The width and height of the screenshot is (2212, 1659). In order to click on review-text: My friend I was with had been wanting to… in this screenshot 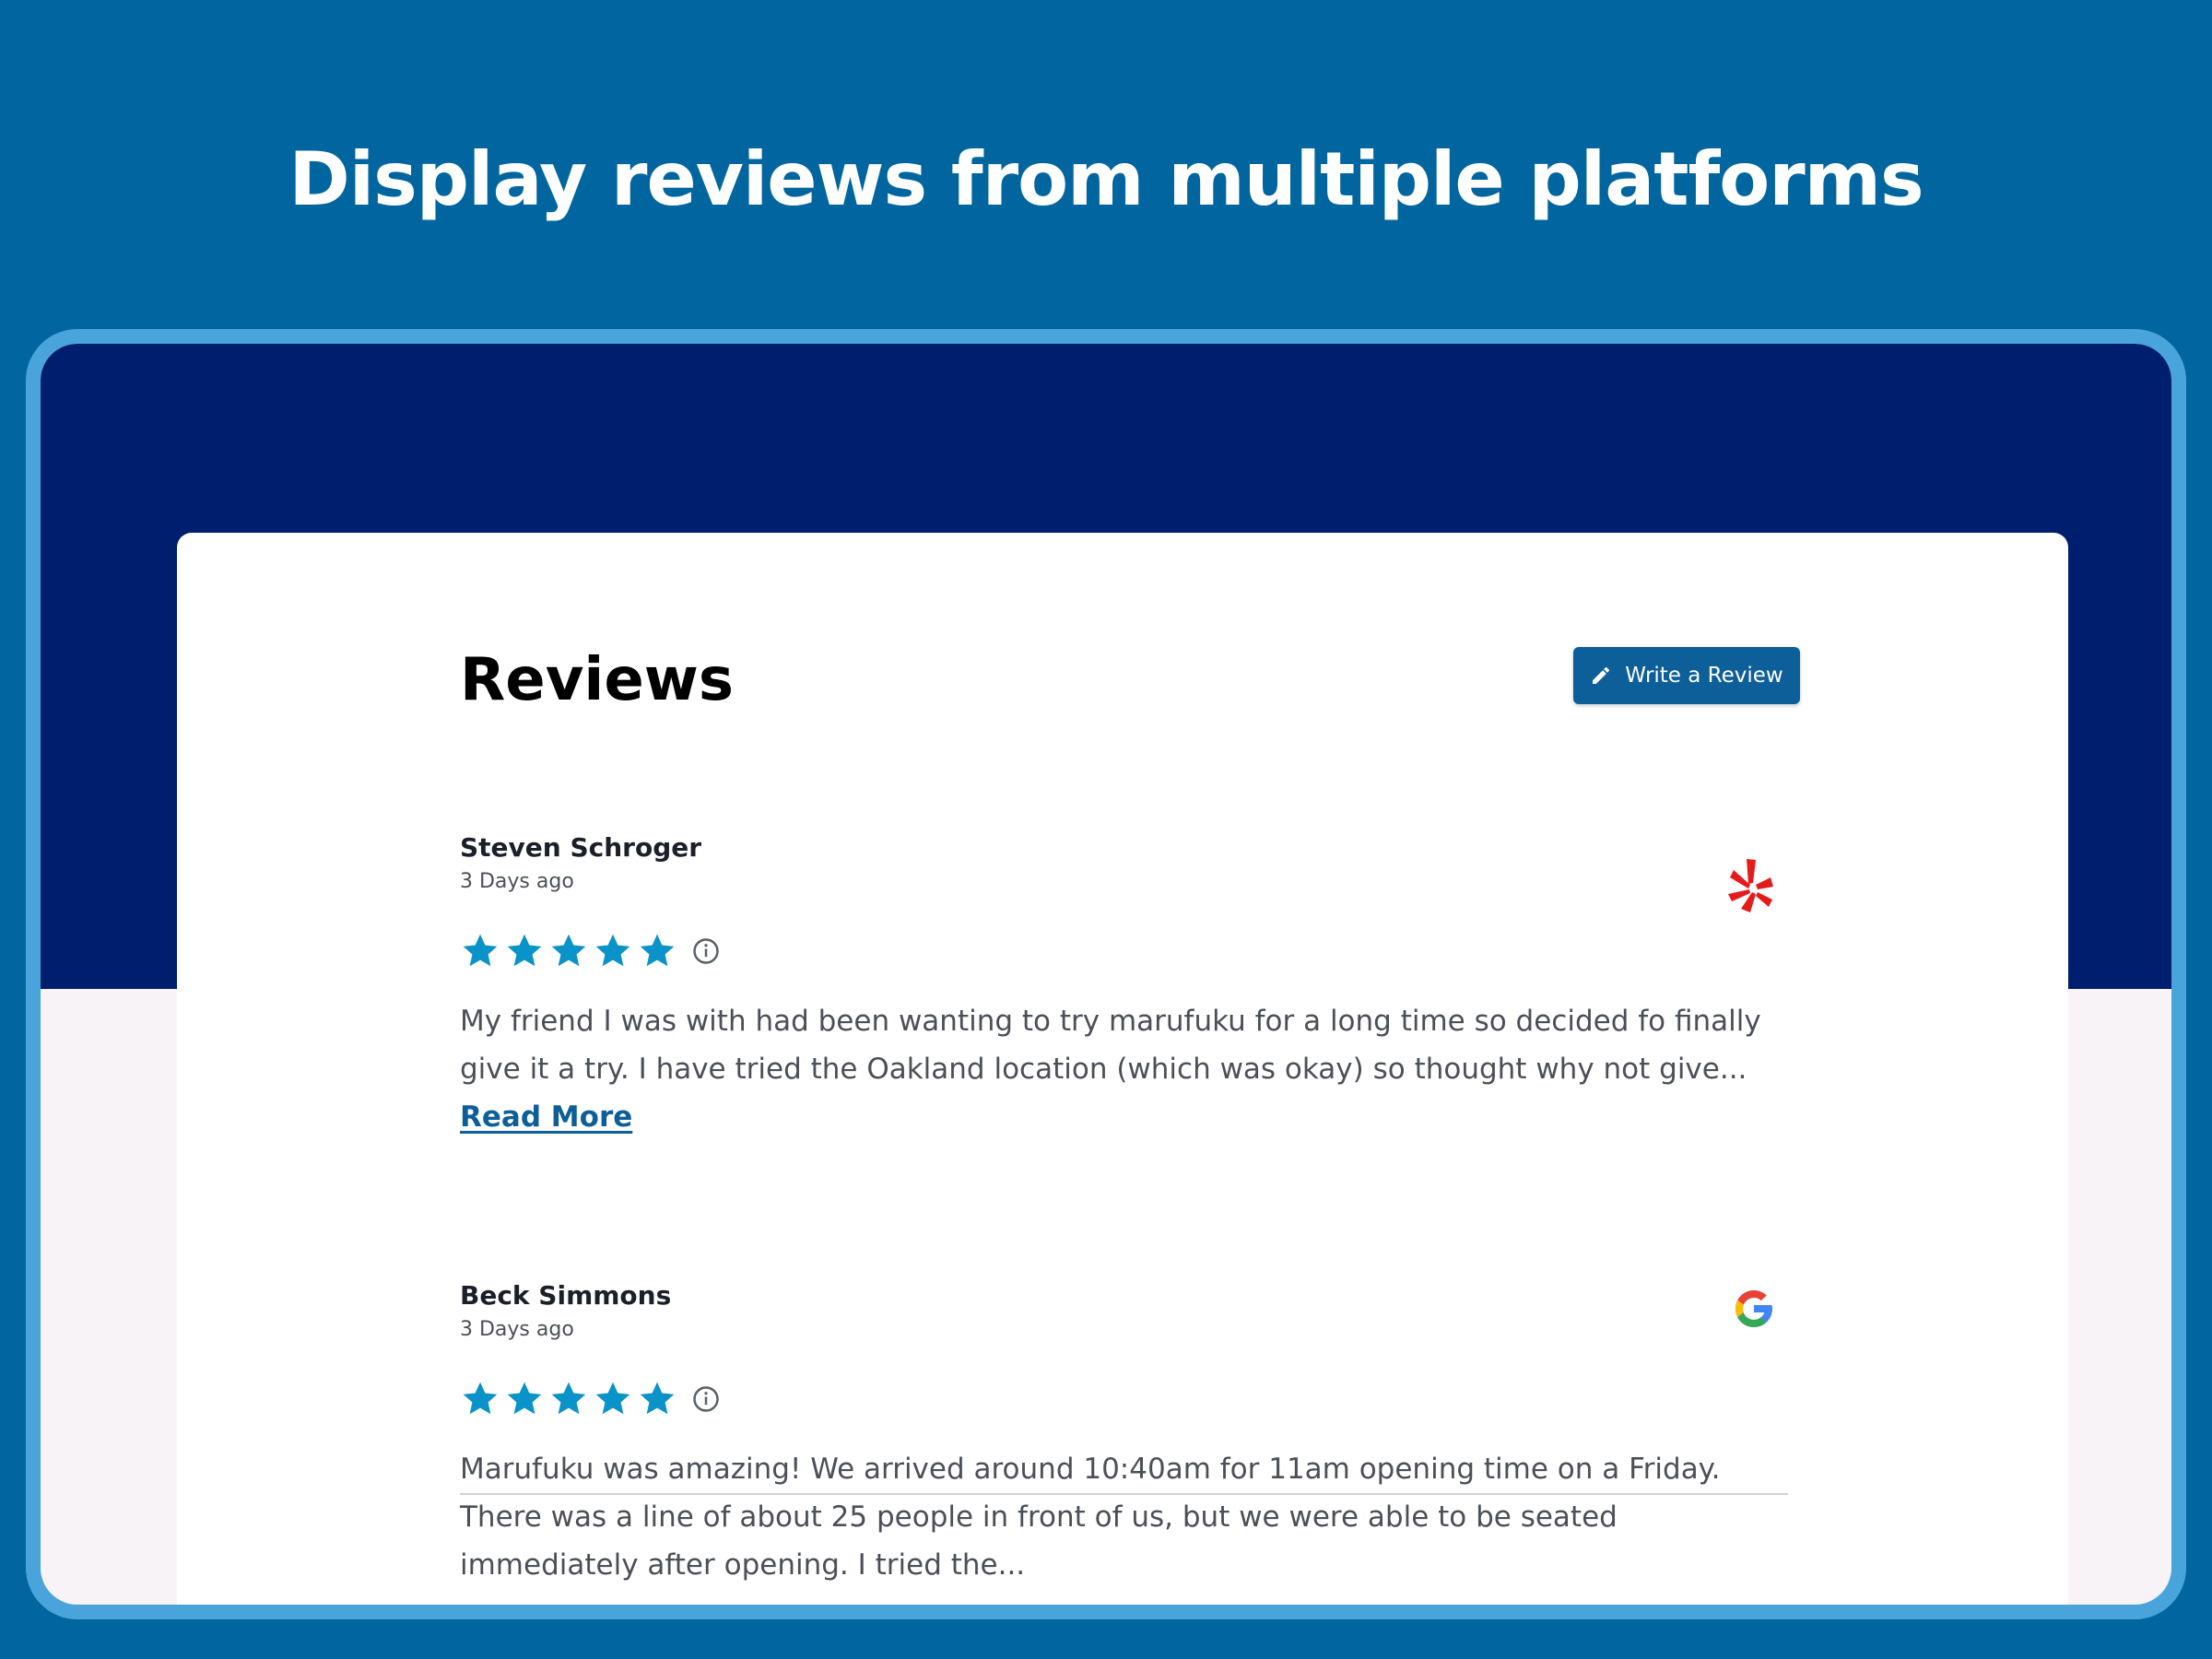, I will do `click(1124, 1069)`.